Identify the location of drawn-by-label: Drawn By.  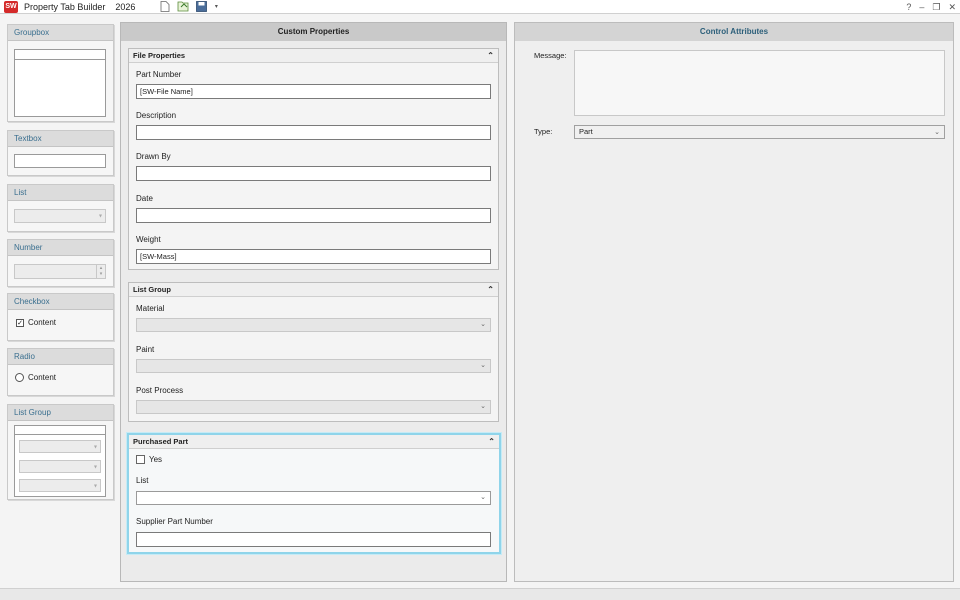
(153, 156).